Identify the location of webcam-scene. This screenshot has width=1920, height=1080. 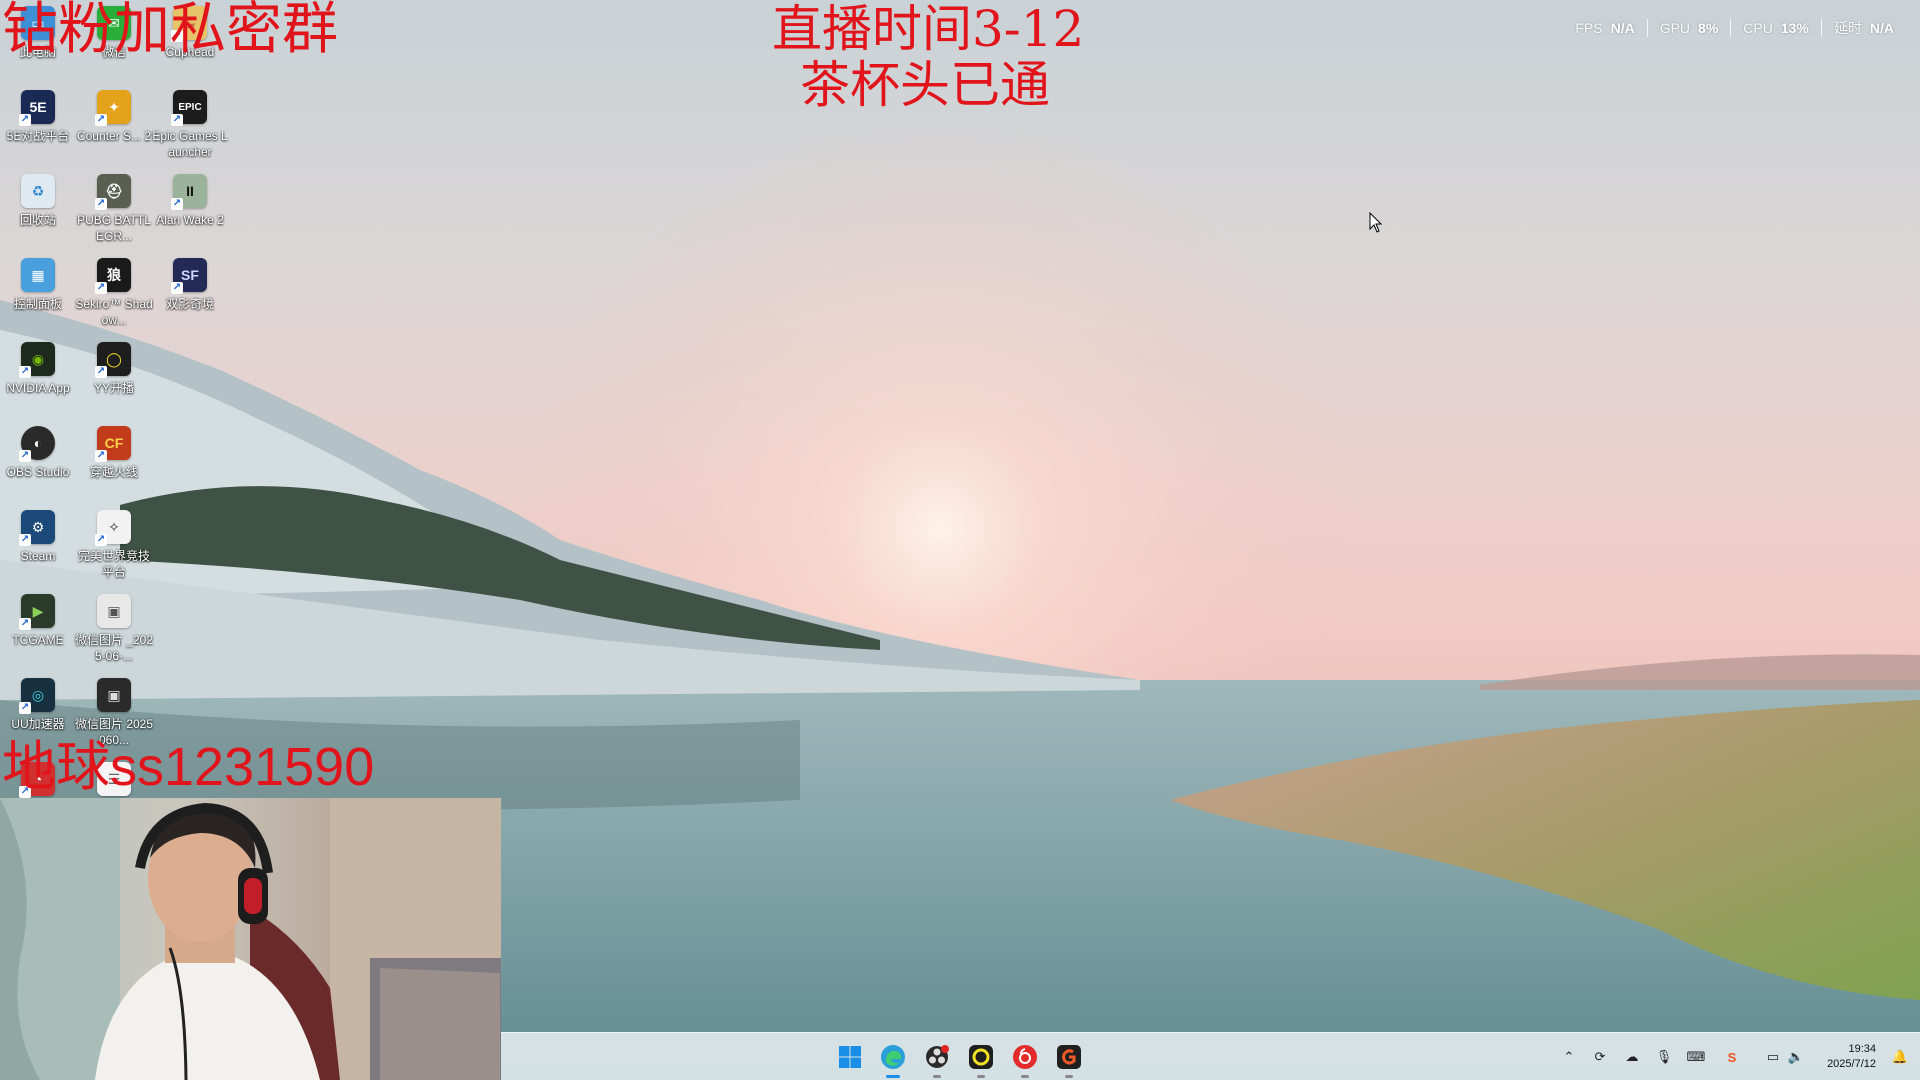
(250, 939).